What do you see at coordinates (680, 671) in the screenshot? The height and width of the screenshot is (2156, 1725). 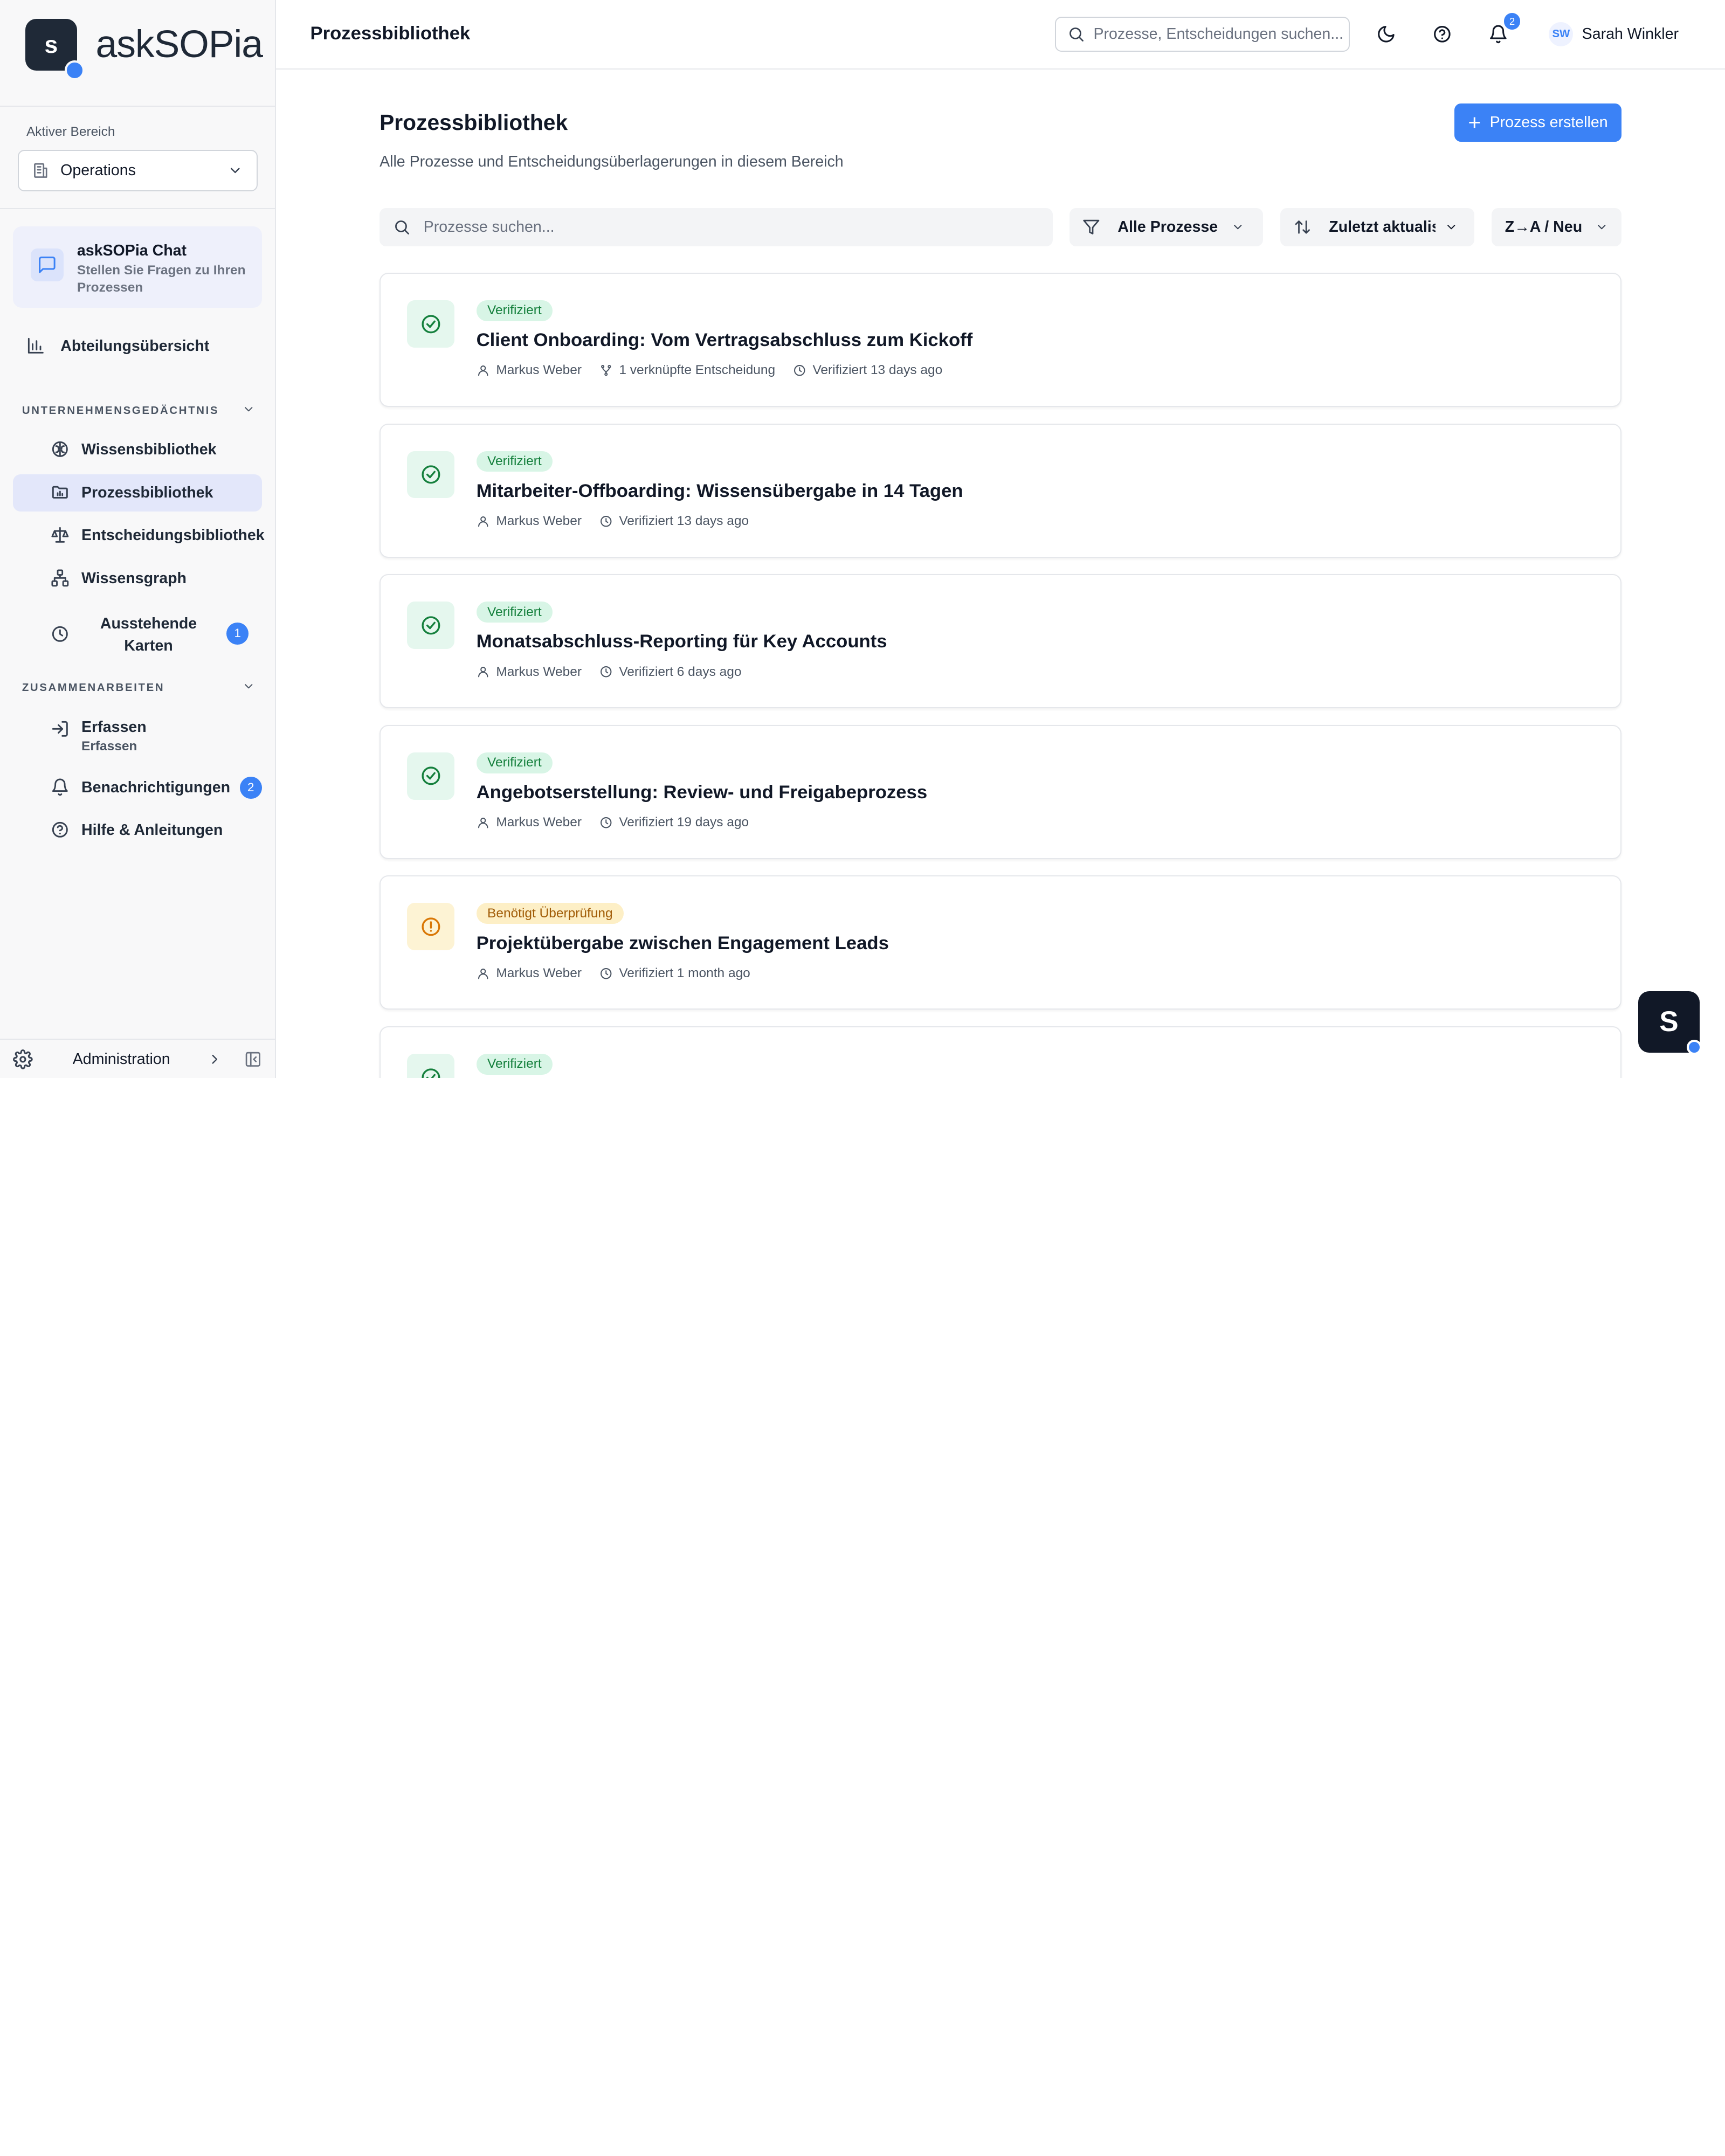 I see `verified-time: Verifiziert 6 days ago` at bounding box center [680, 671].